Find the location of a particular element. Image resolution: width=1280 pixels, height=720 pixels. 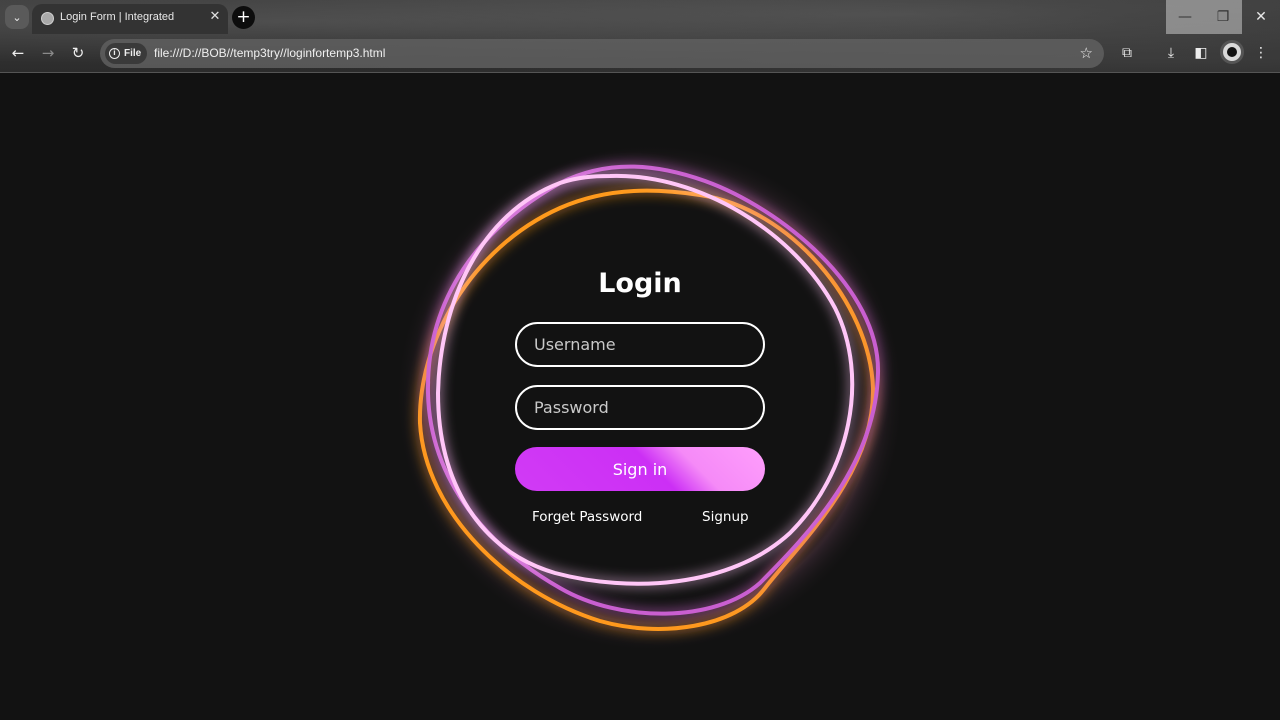

bookmark-star-icon: ☆ is located at coordinates (1086, 53).